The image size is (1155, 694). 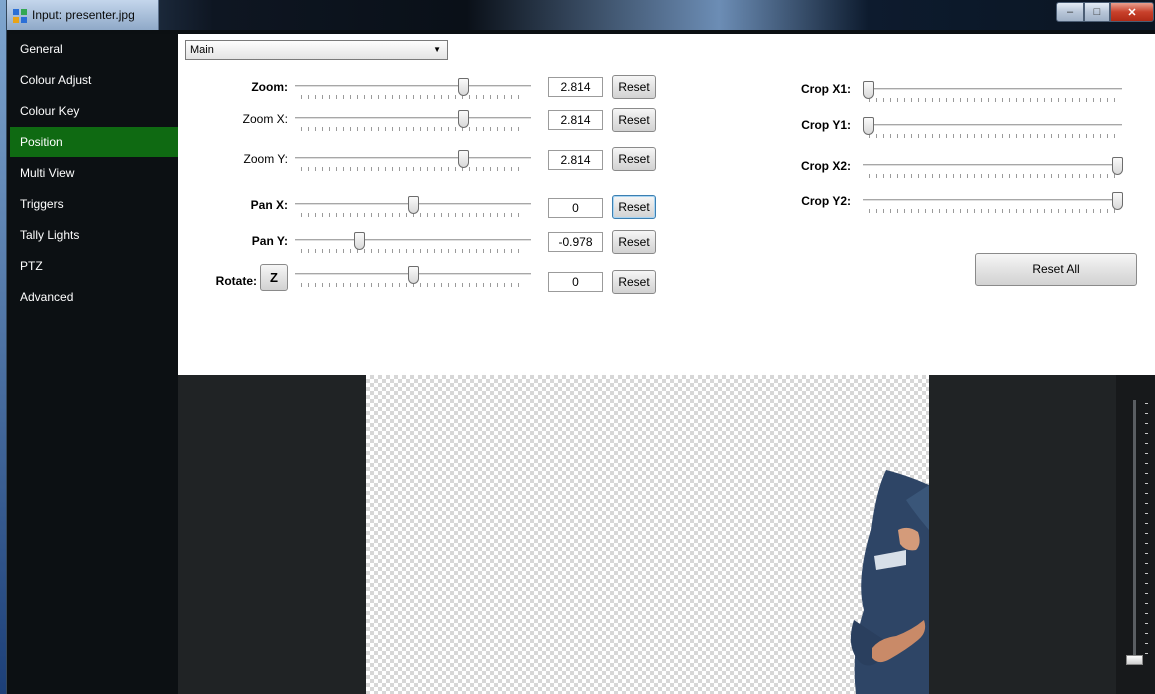 What do you see at coordinates (1056, 269) in the screenshot?
I see `reset-all-button: Reset All` at bounding box center [1056, 269].